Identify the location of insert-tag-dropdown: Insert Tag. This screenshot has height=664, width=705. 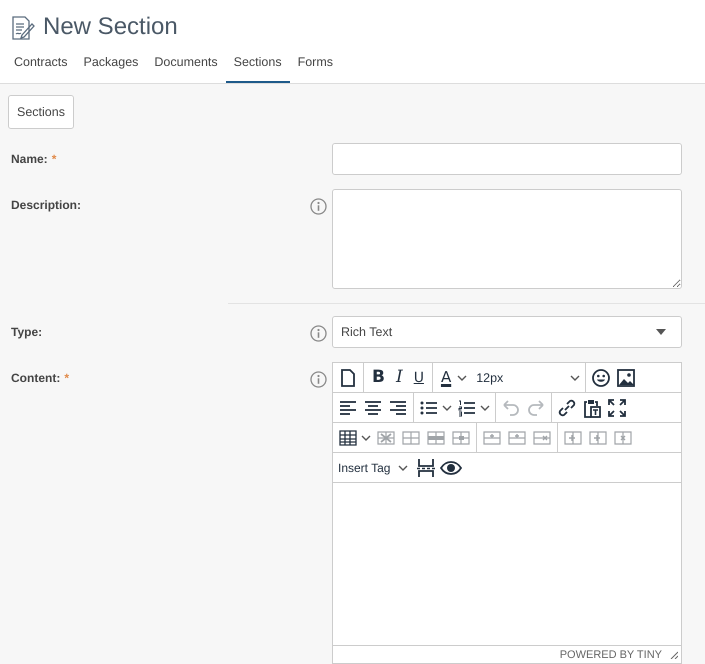
(375, 467).